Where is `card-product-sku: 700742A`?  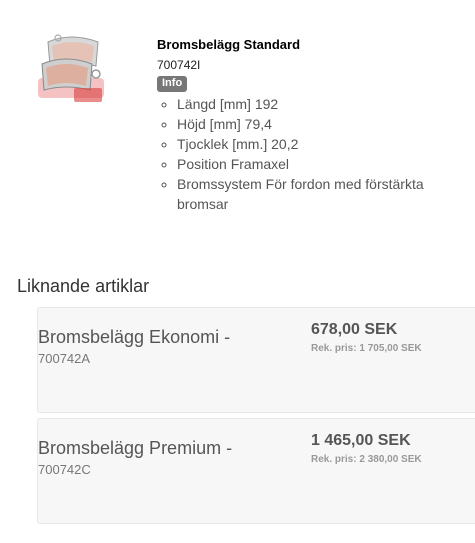
card-product-sku: 700742A is located at coordinates (64, 358).